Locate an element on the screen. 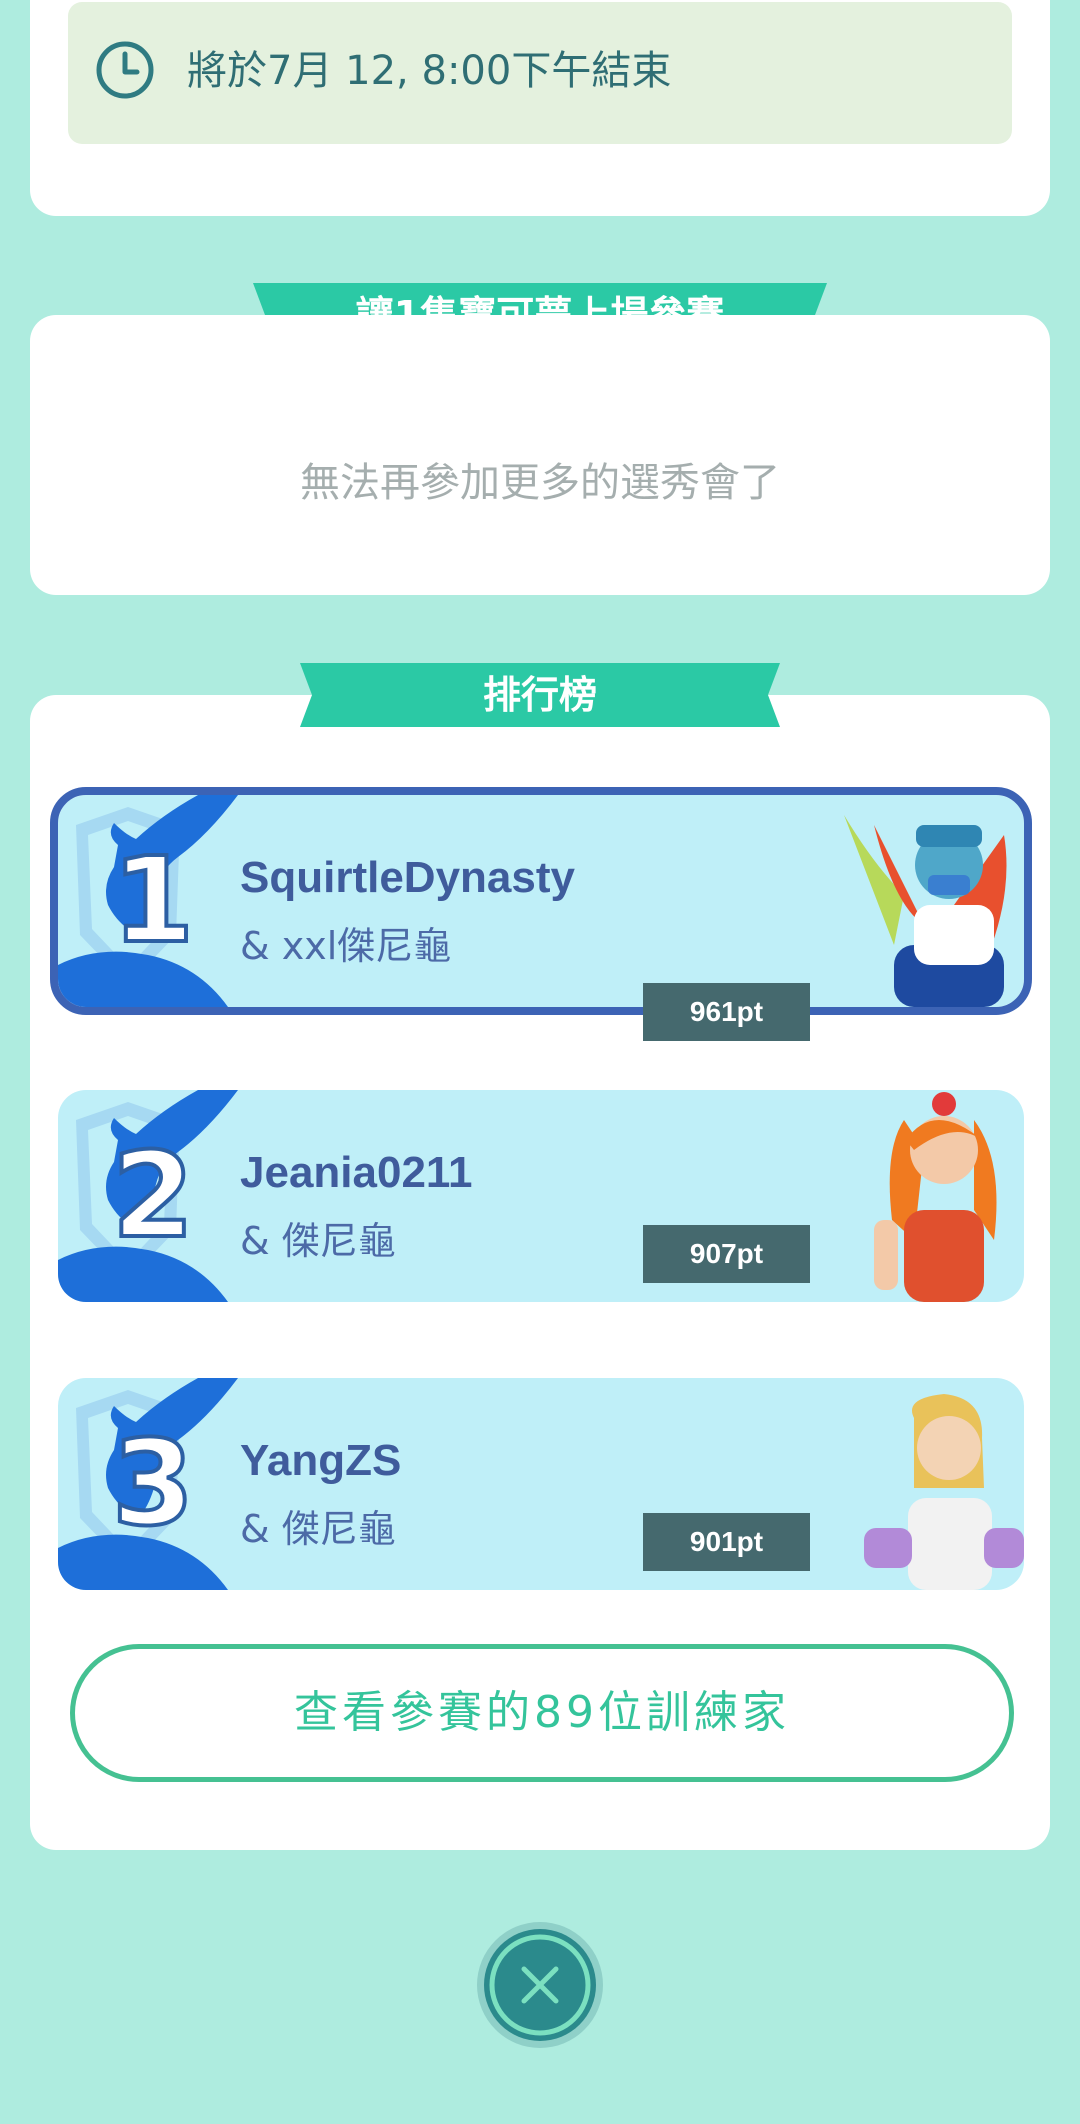 The height and width of the screenshot is (2124, 1080). player-name: SquirtleDynasty is located at coordinates (407, 877).